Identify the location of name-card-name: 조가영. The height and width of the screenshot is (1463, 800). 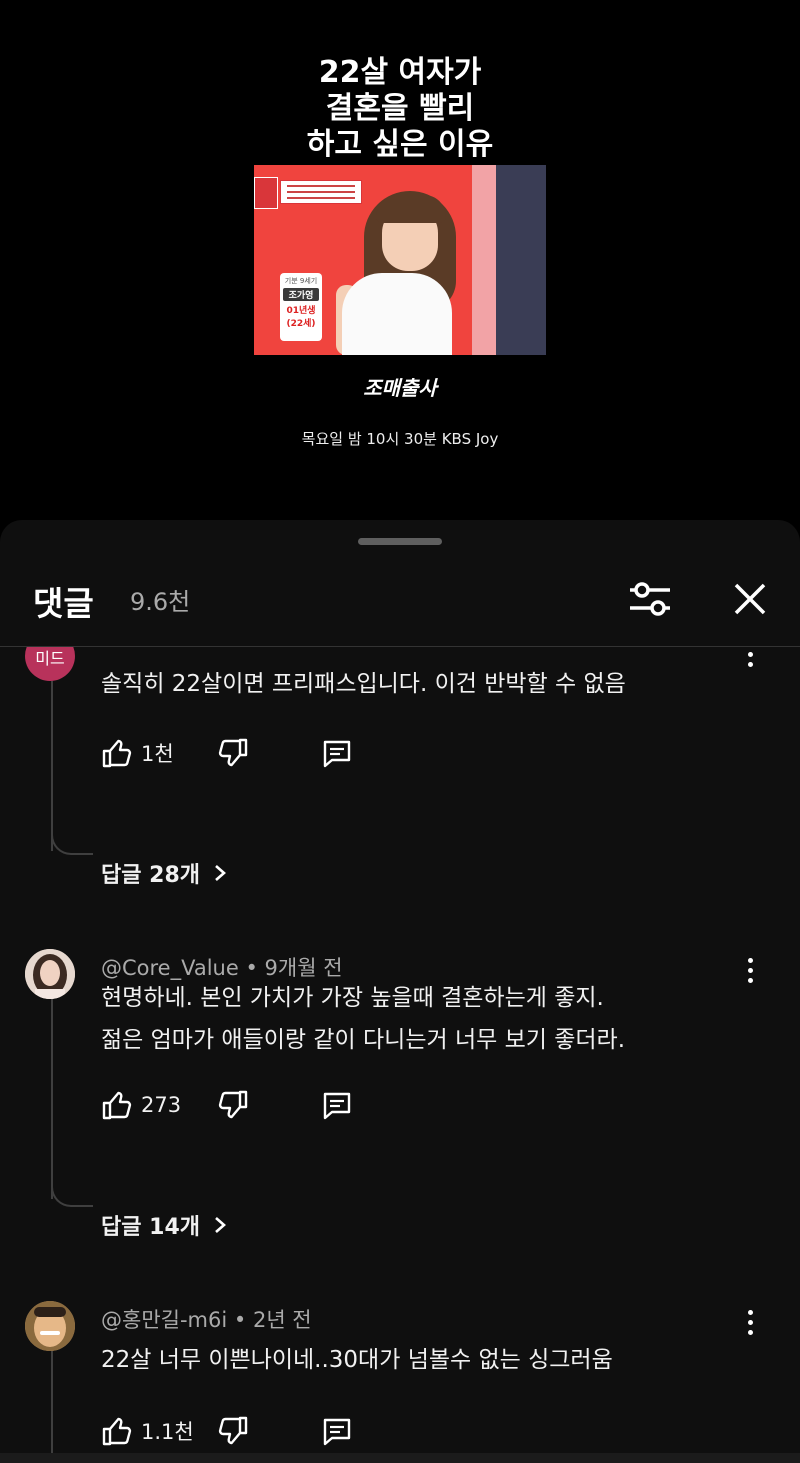
(301, 294).